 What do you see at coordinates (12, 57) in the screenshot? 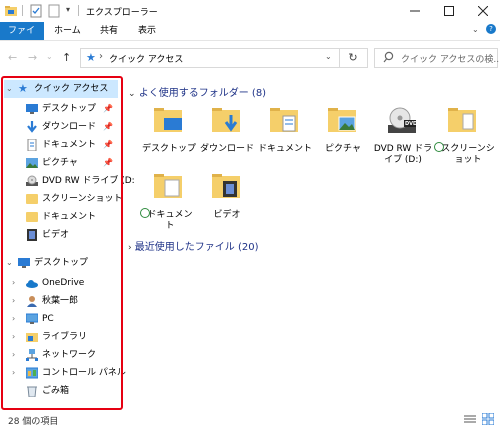
I see `back-arrow-icon: ←` at bounding box center [12, 57].